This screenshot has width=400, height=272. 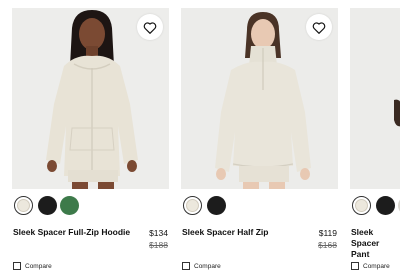 I want to click on product-photo, so click(x=375, y=98).